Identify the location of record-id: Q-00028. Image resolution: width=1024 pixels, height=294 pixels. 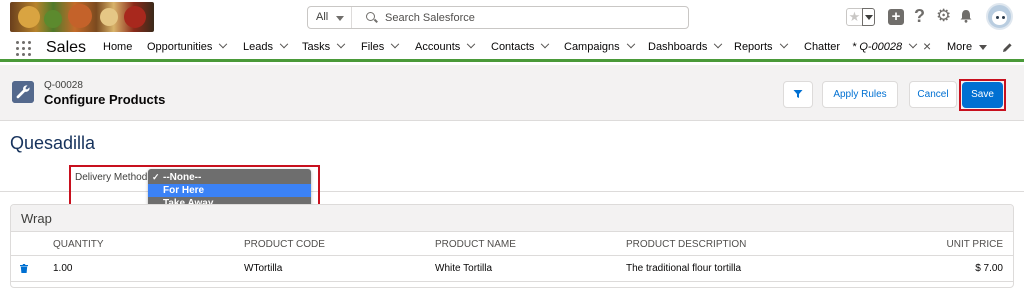
(63, 85).